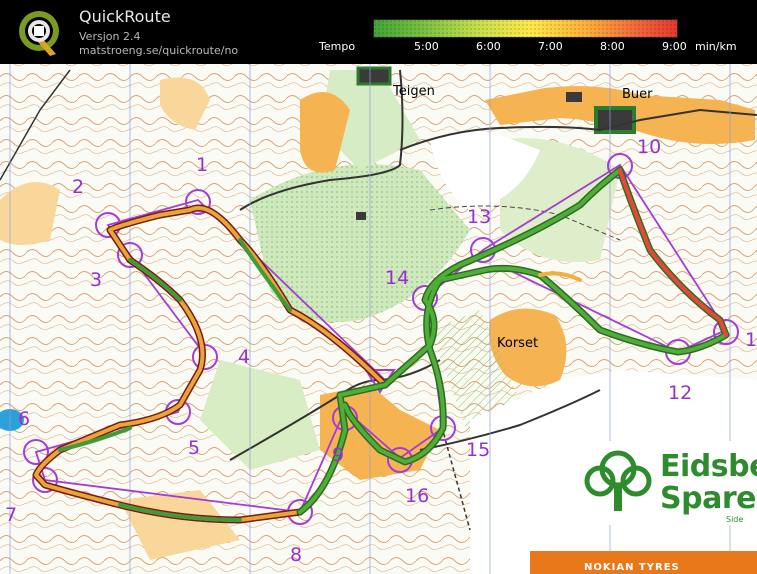 The image size is (757, 574). I want to click on place-name-teigen: Teigen, so click(414, 91).